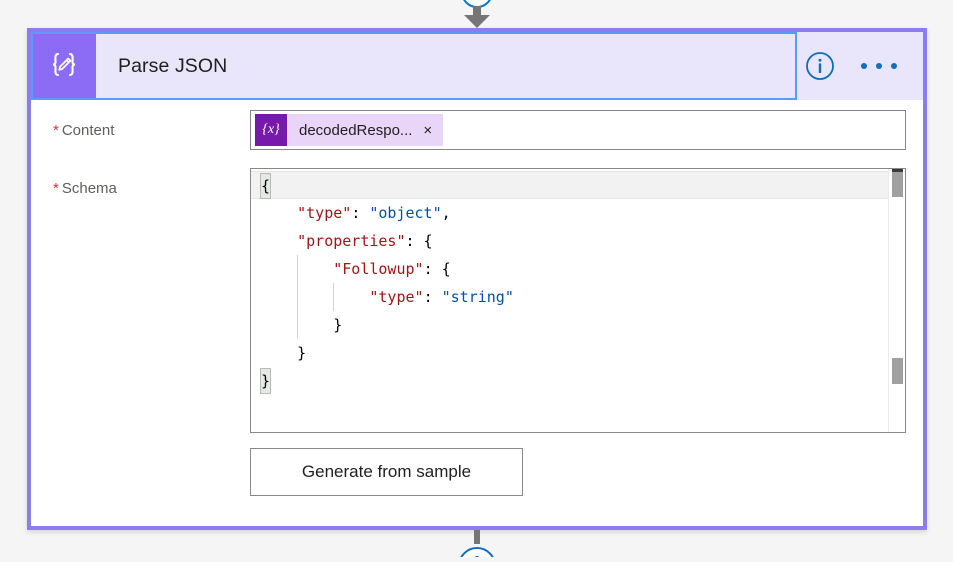  I want to click on connector-bottom-svg, so click(476, 546).